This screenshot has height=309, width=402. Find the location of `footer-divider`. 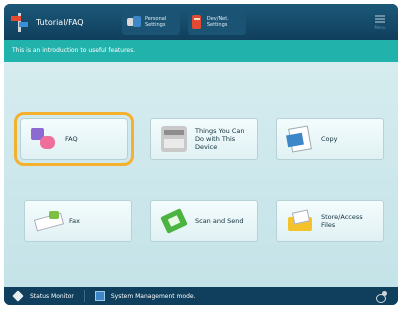

footer-divider is located at coordinates (84, 296).